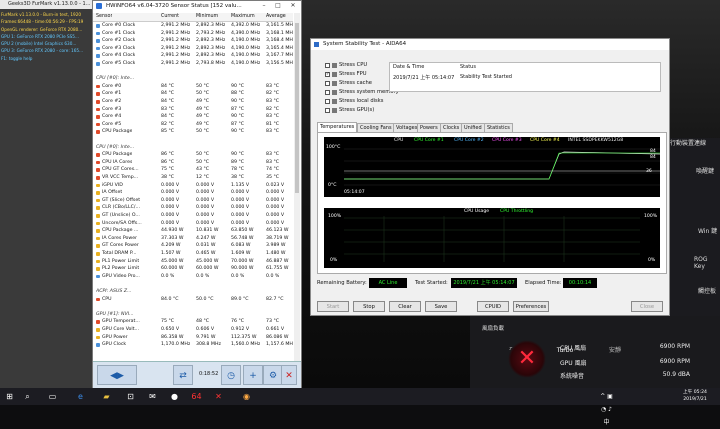 Image resolution: width=720 pixels, height=429 pixels. What do you see at coordinates (273, 375) in the screenshot?
I see `settings-icon: ⚙` at bounding box center [273, 375].